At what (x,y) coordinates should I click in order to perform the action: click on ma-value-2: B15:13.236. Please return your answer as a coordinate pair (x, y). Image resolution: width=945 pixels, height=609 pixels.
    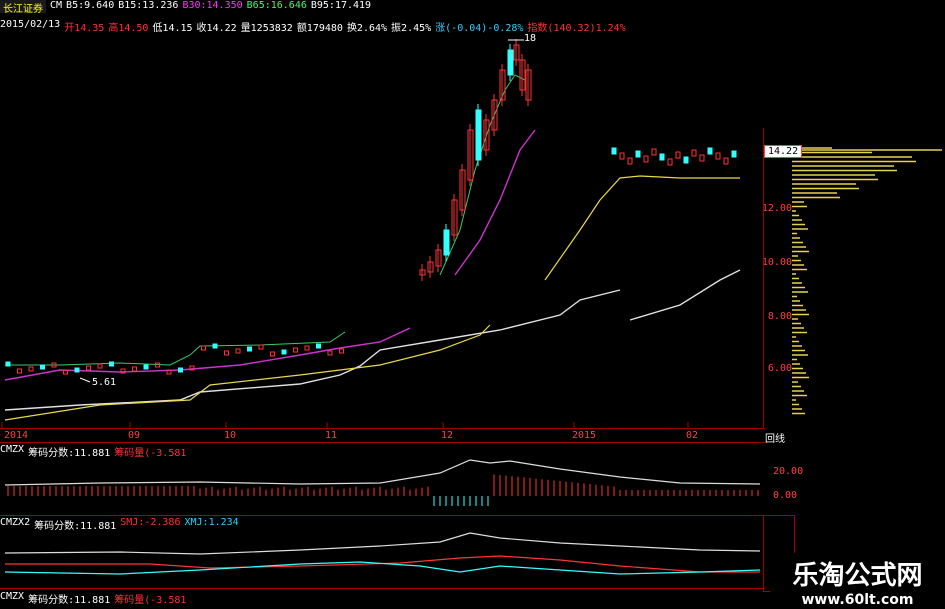
    Looking at the image, I should click on (148, 5).